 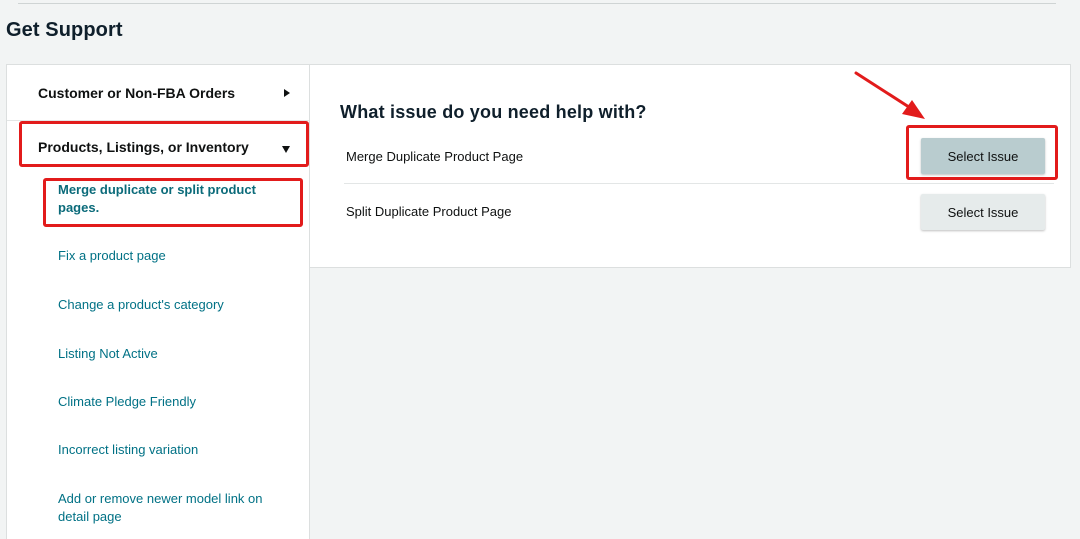 What do you see at coordinates (170, 305) in the screenshot?
I see `subitem-change-category: Change a product's category` at bounding box center [170, 305].